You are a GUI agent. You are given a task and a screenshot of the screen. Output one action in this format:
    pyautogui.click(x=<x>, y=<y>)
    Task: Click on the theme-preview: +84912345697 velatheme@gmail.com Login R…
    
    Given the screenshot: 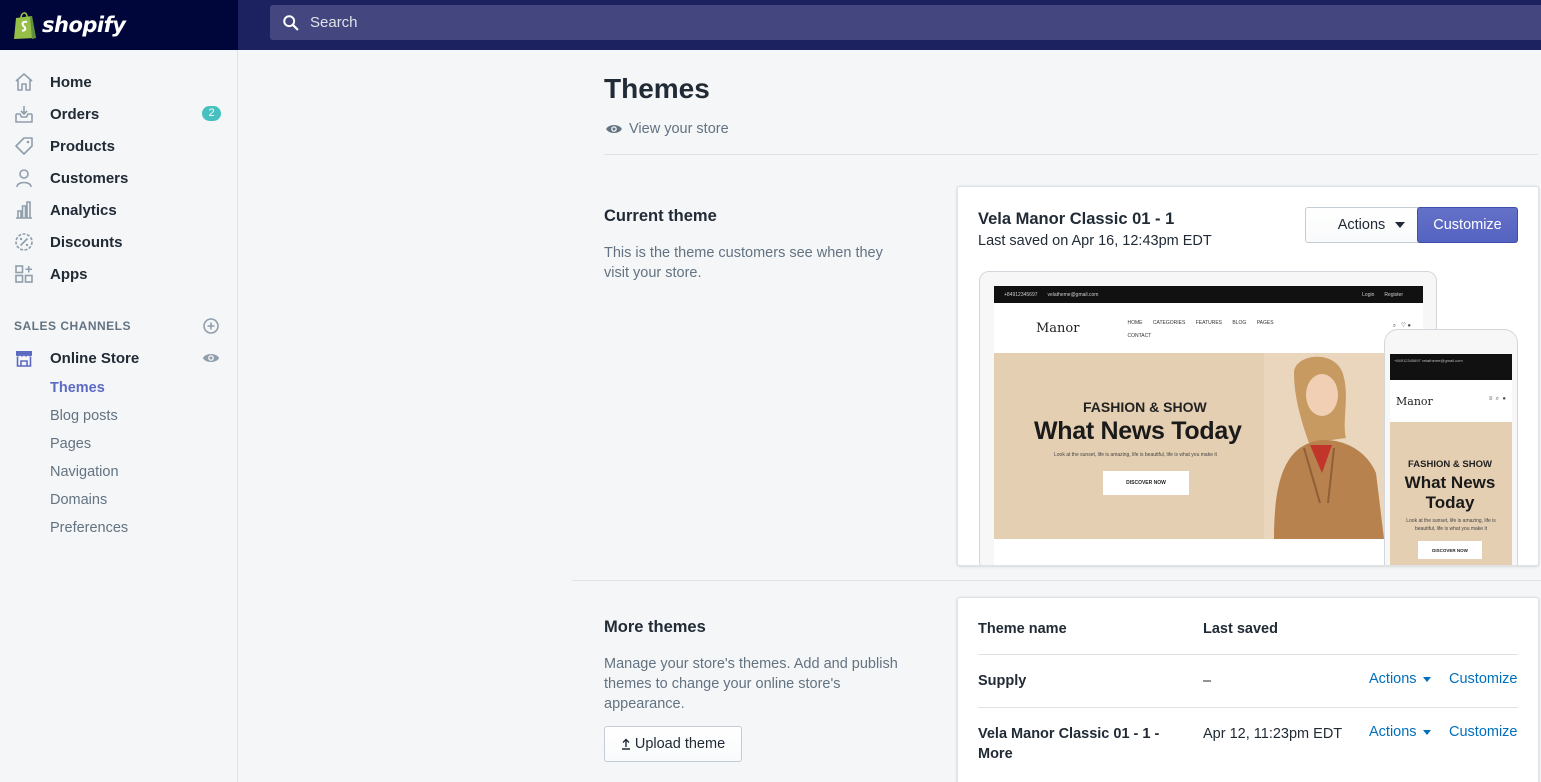 What is the action you would take?
    pyautogui.click(x=1258, y=418)
    